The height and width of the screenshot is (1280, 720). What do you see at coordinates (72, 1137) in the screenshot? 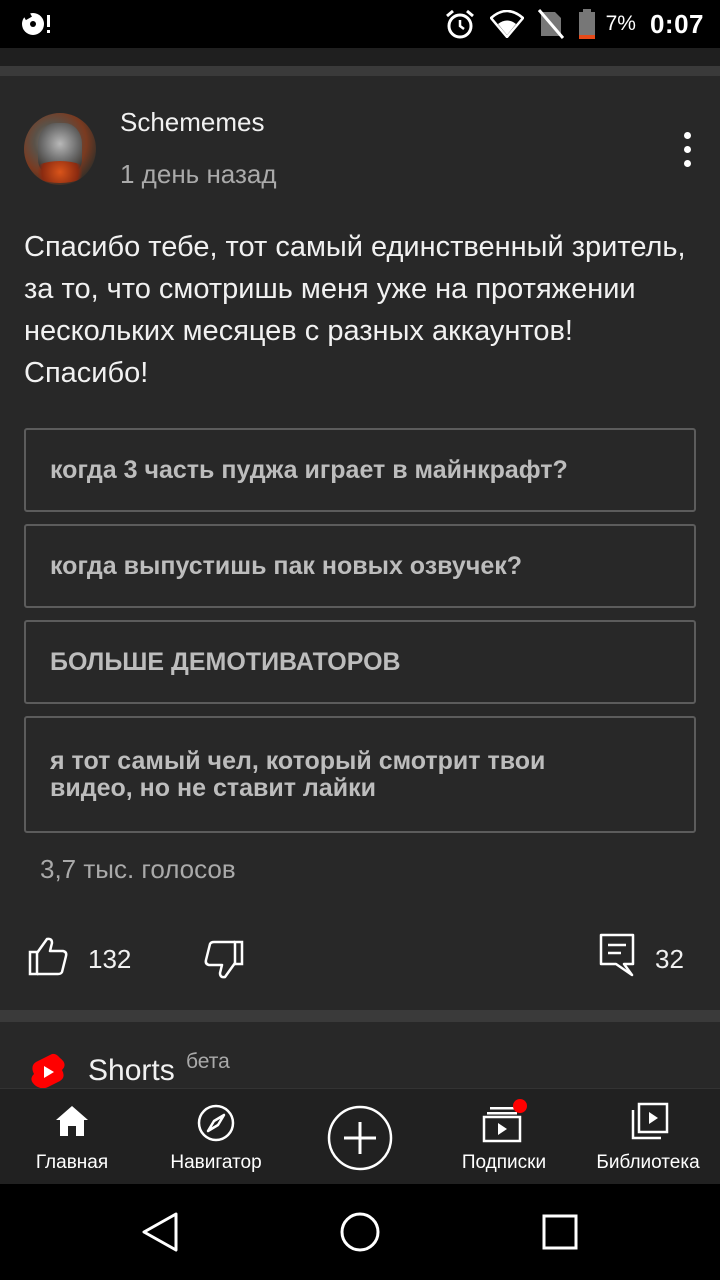
I see `nav-home: Главная` at bounding box center [72, 1137].